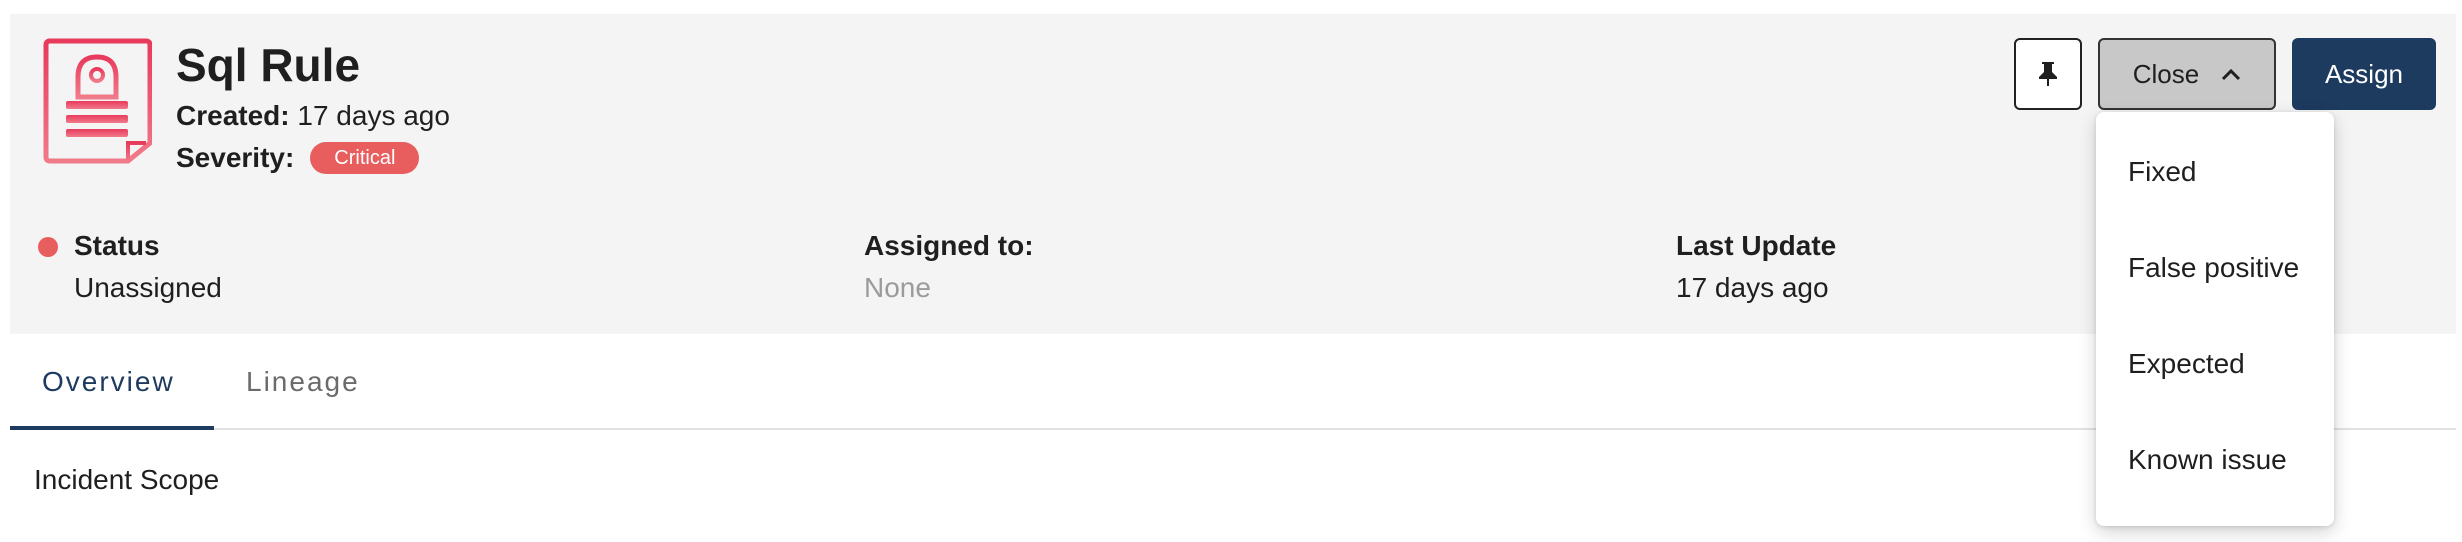 This screenshot has width=2462, height=542. Describe the element at coordinates (1756, 245) in the screenshot. I see `last-update-label: Last Update` at that location.